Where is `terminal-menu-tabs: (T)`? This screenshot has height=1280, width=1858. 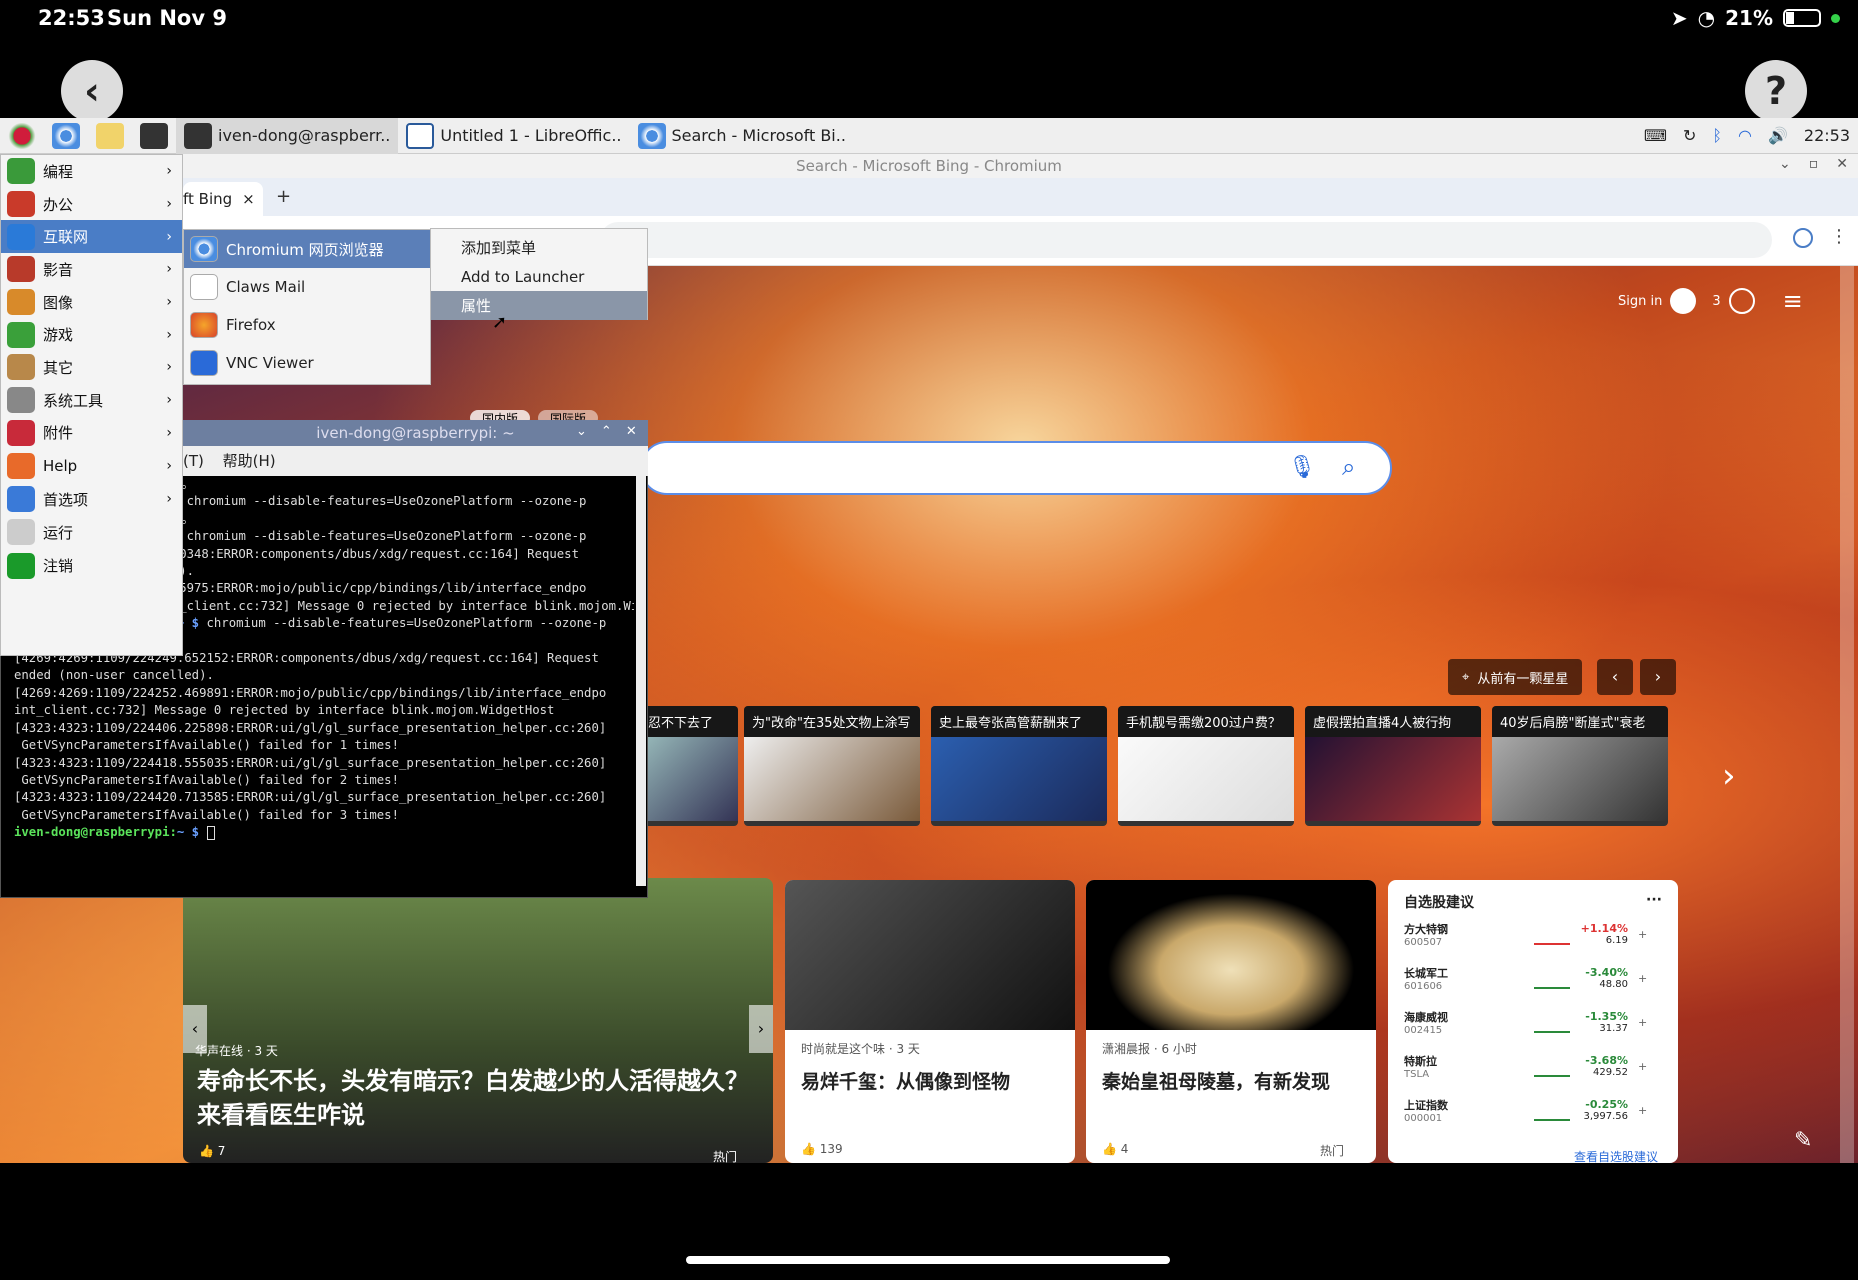
terminal-menu-tabs: (T) is located at coordinates (193, 461).